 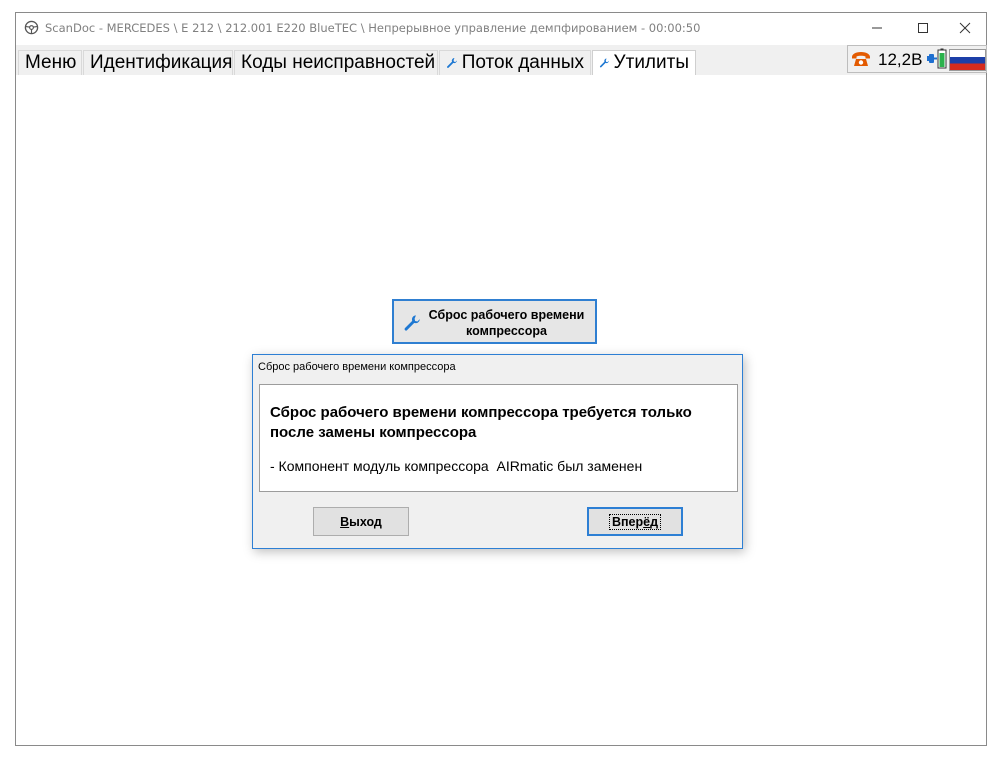 I want to click on flag-graphic, so click(x=967, y=60).